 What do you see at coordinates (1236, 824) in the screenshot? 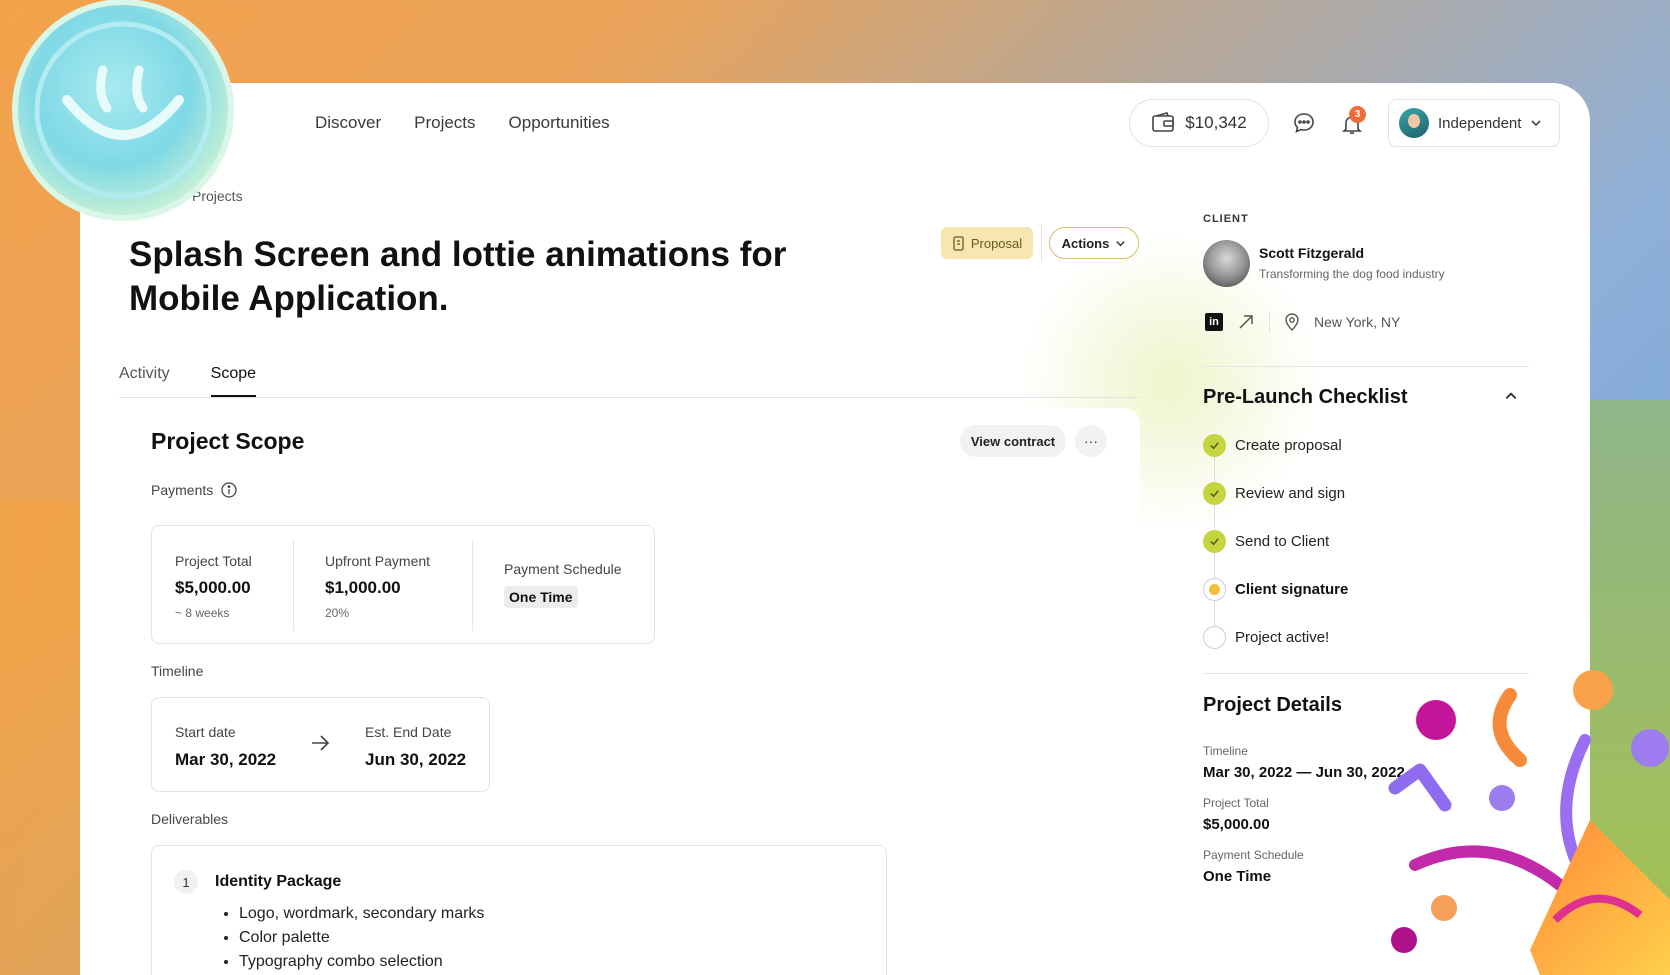
I see `details-total-value: $5,000.00` at bounding box center [1236, 824].